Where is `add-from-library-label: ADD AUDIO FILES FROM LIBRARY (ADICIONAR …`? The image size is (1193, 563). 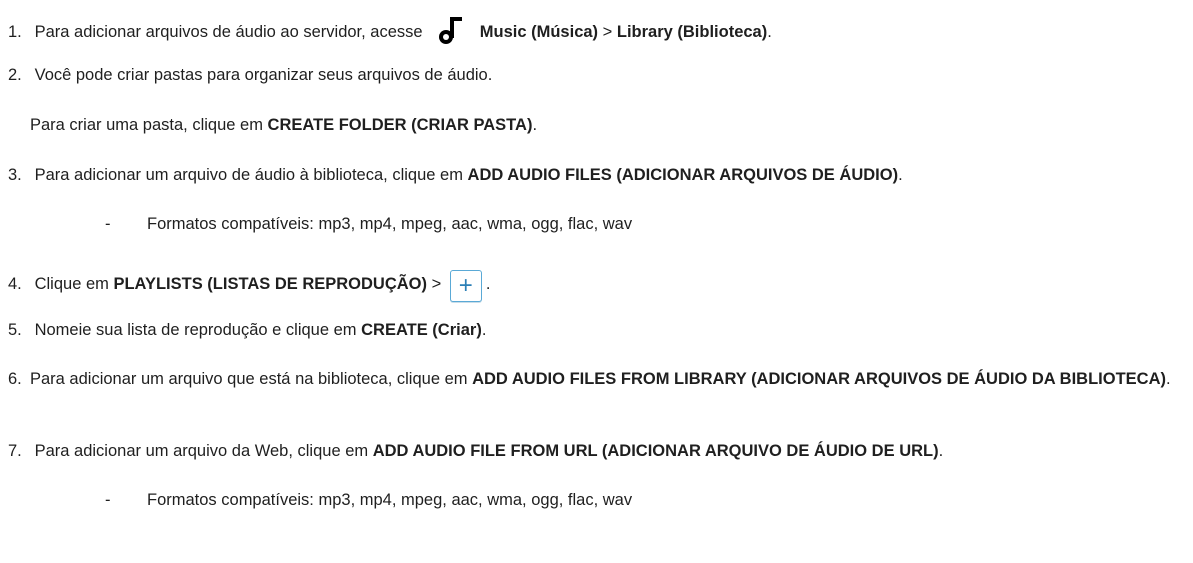 add-from-library-label: ADD AUDIO FILES FROM LIBRARY (ADICIONAR … is located at coordinates (819, 379).